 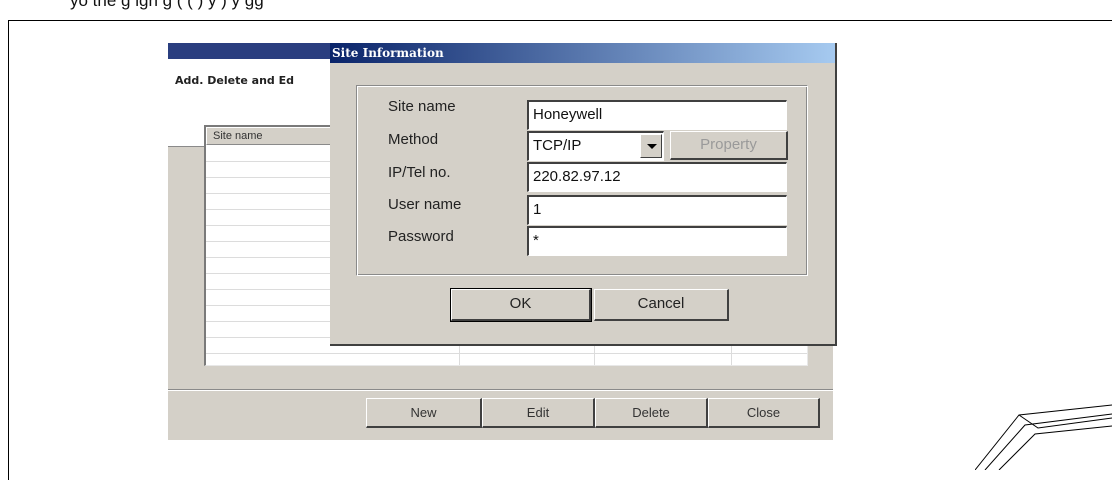 What do you see at coordinates (657, 210) in the screenshot?
I see `user-name-field: 1` at bounding box center [657, 210].